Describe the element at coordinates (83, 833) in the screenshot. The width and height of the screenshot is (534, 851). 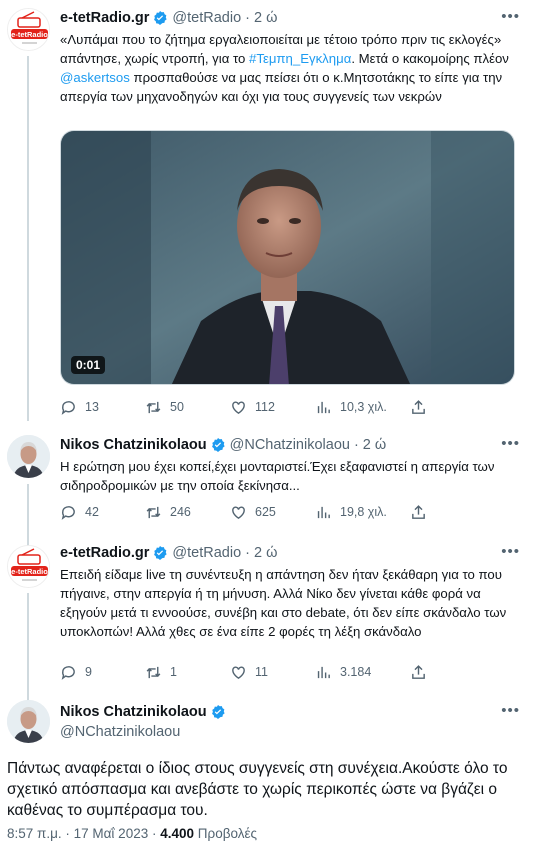
I see `timestamp: 8:57 π.μ. · 17 Μαΐ 2023 ·` at that location.